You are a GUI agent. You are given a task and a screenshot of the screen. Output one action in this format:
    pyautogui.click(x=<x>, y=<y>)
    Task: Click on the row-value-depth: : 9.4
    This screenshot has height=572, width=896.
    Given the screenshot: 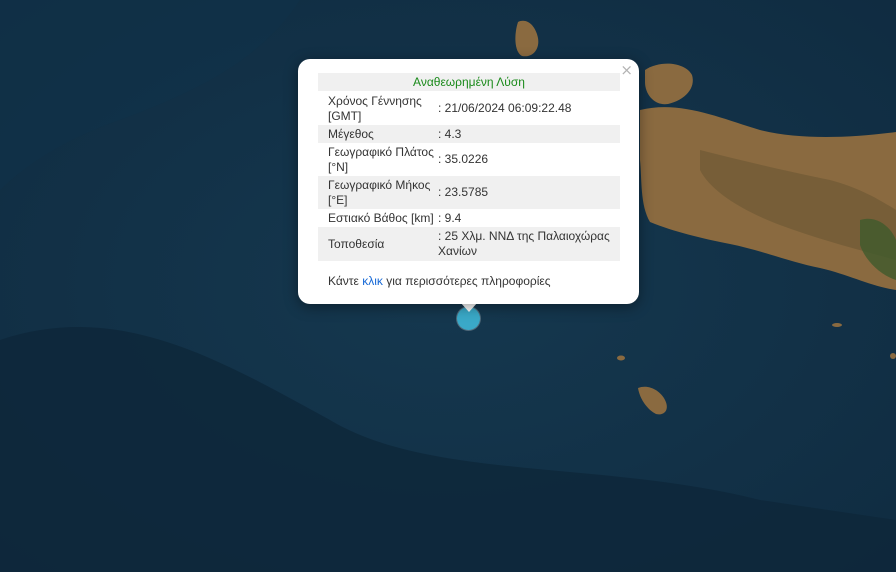 What is the action you would take?
    pyautogui.click(x=450, y=217)
    